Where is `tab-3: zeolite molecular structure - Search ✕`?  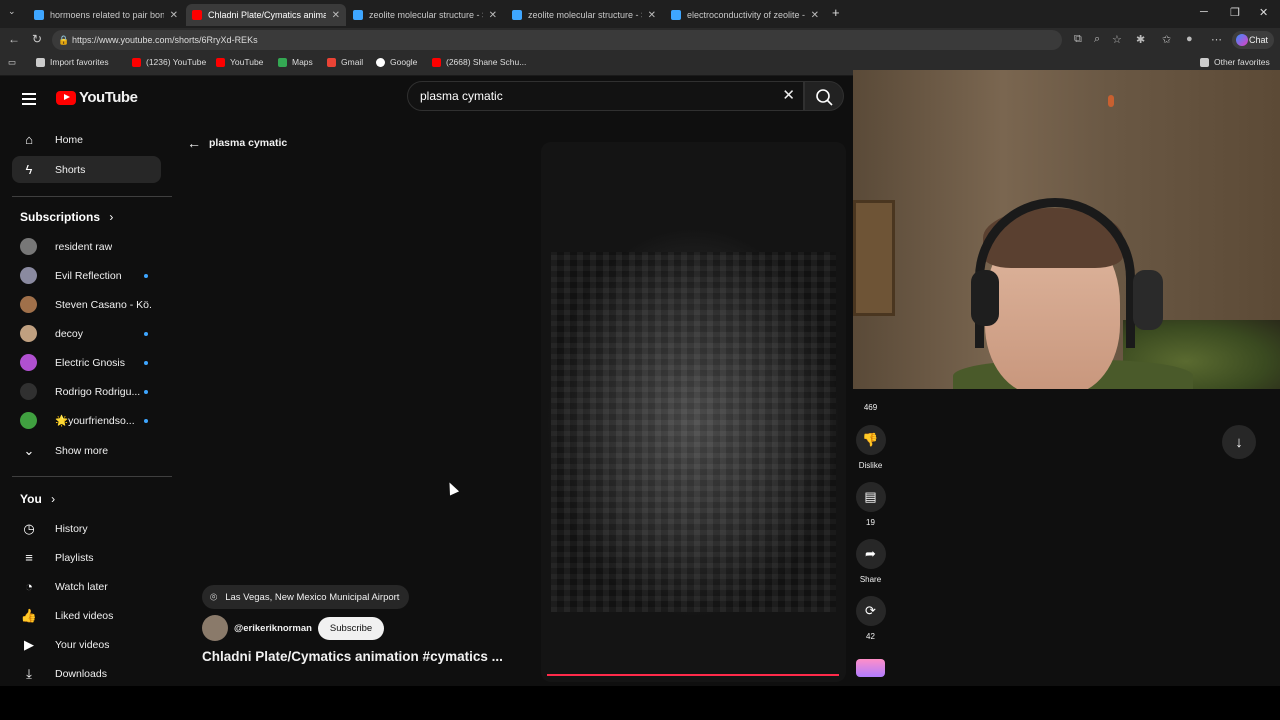 tab-3: zeolite molecular structure - Search ✕ is located at coordinates (425, 15).